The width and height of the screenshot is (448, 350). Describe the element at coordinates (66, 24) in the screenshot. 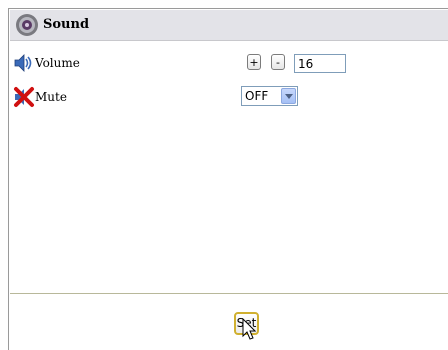

I see `panel-title: Sound` at that location.